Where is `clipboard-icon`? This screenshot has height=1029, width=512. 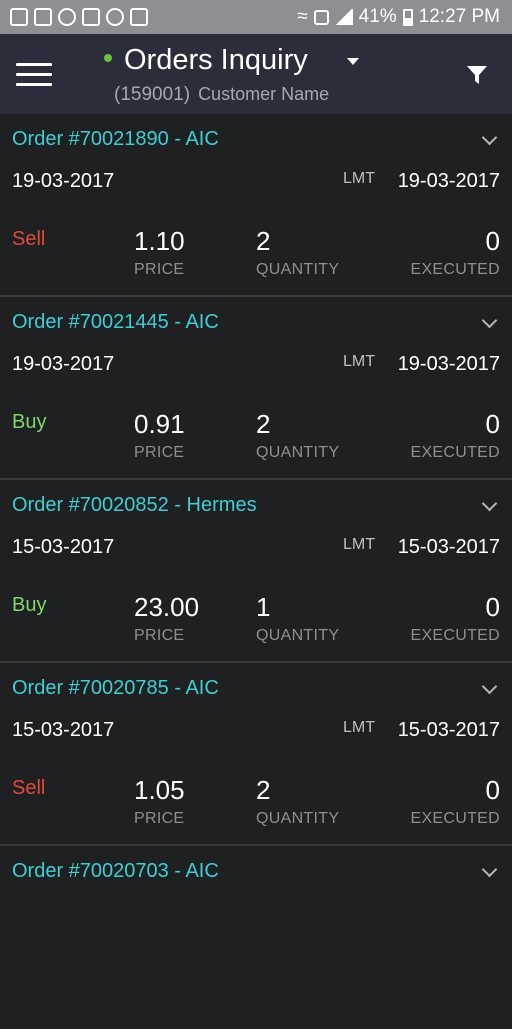
clipboard-icon is located at coordinates (139, 17).